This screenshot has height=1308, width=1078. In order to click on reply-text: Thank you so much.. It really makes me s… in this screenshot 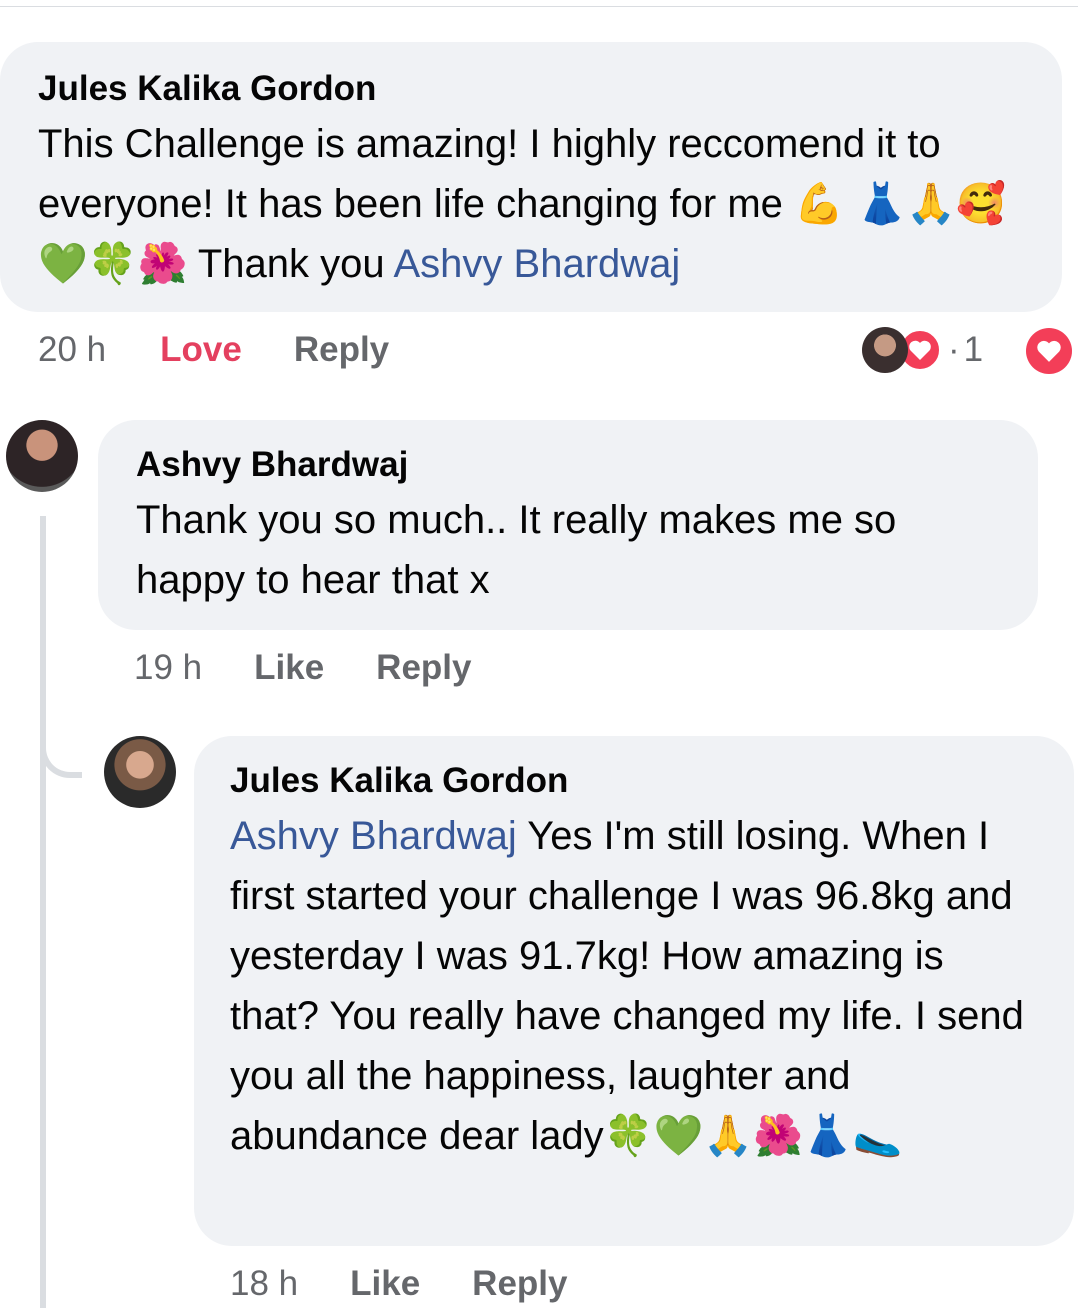, I will do `click(516, 550)`.